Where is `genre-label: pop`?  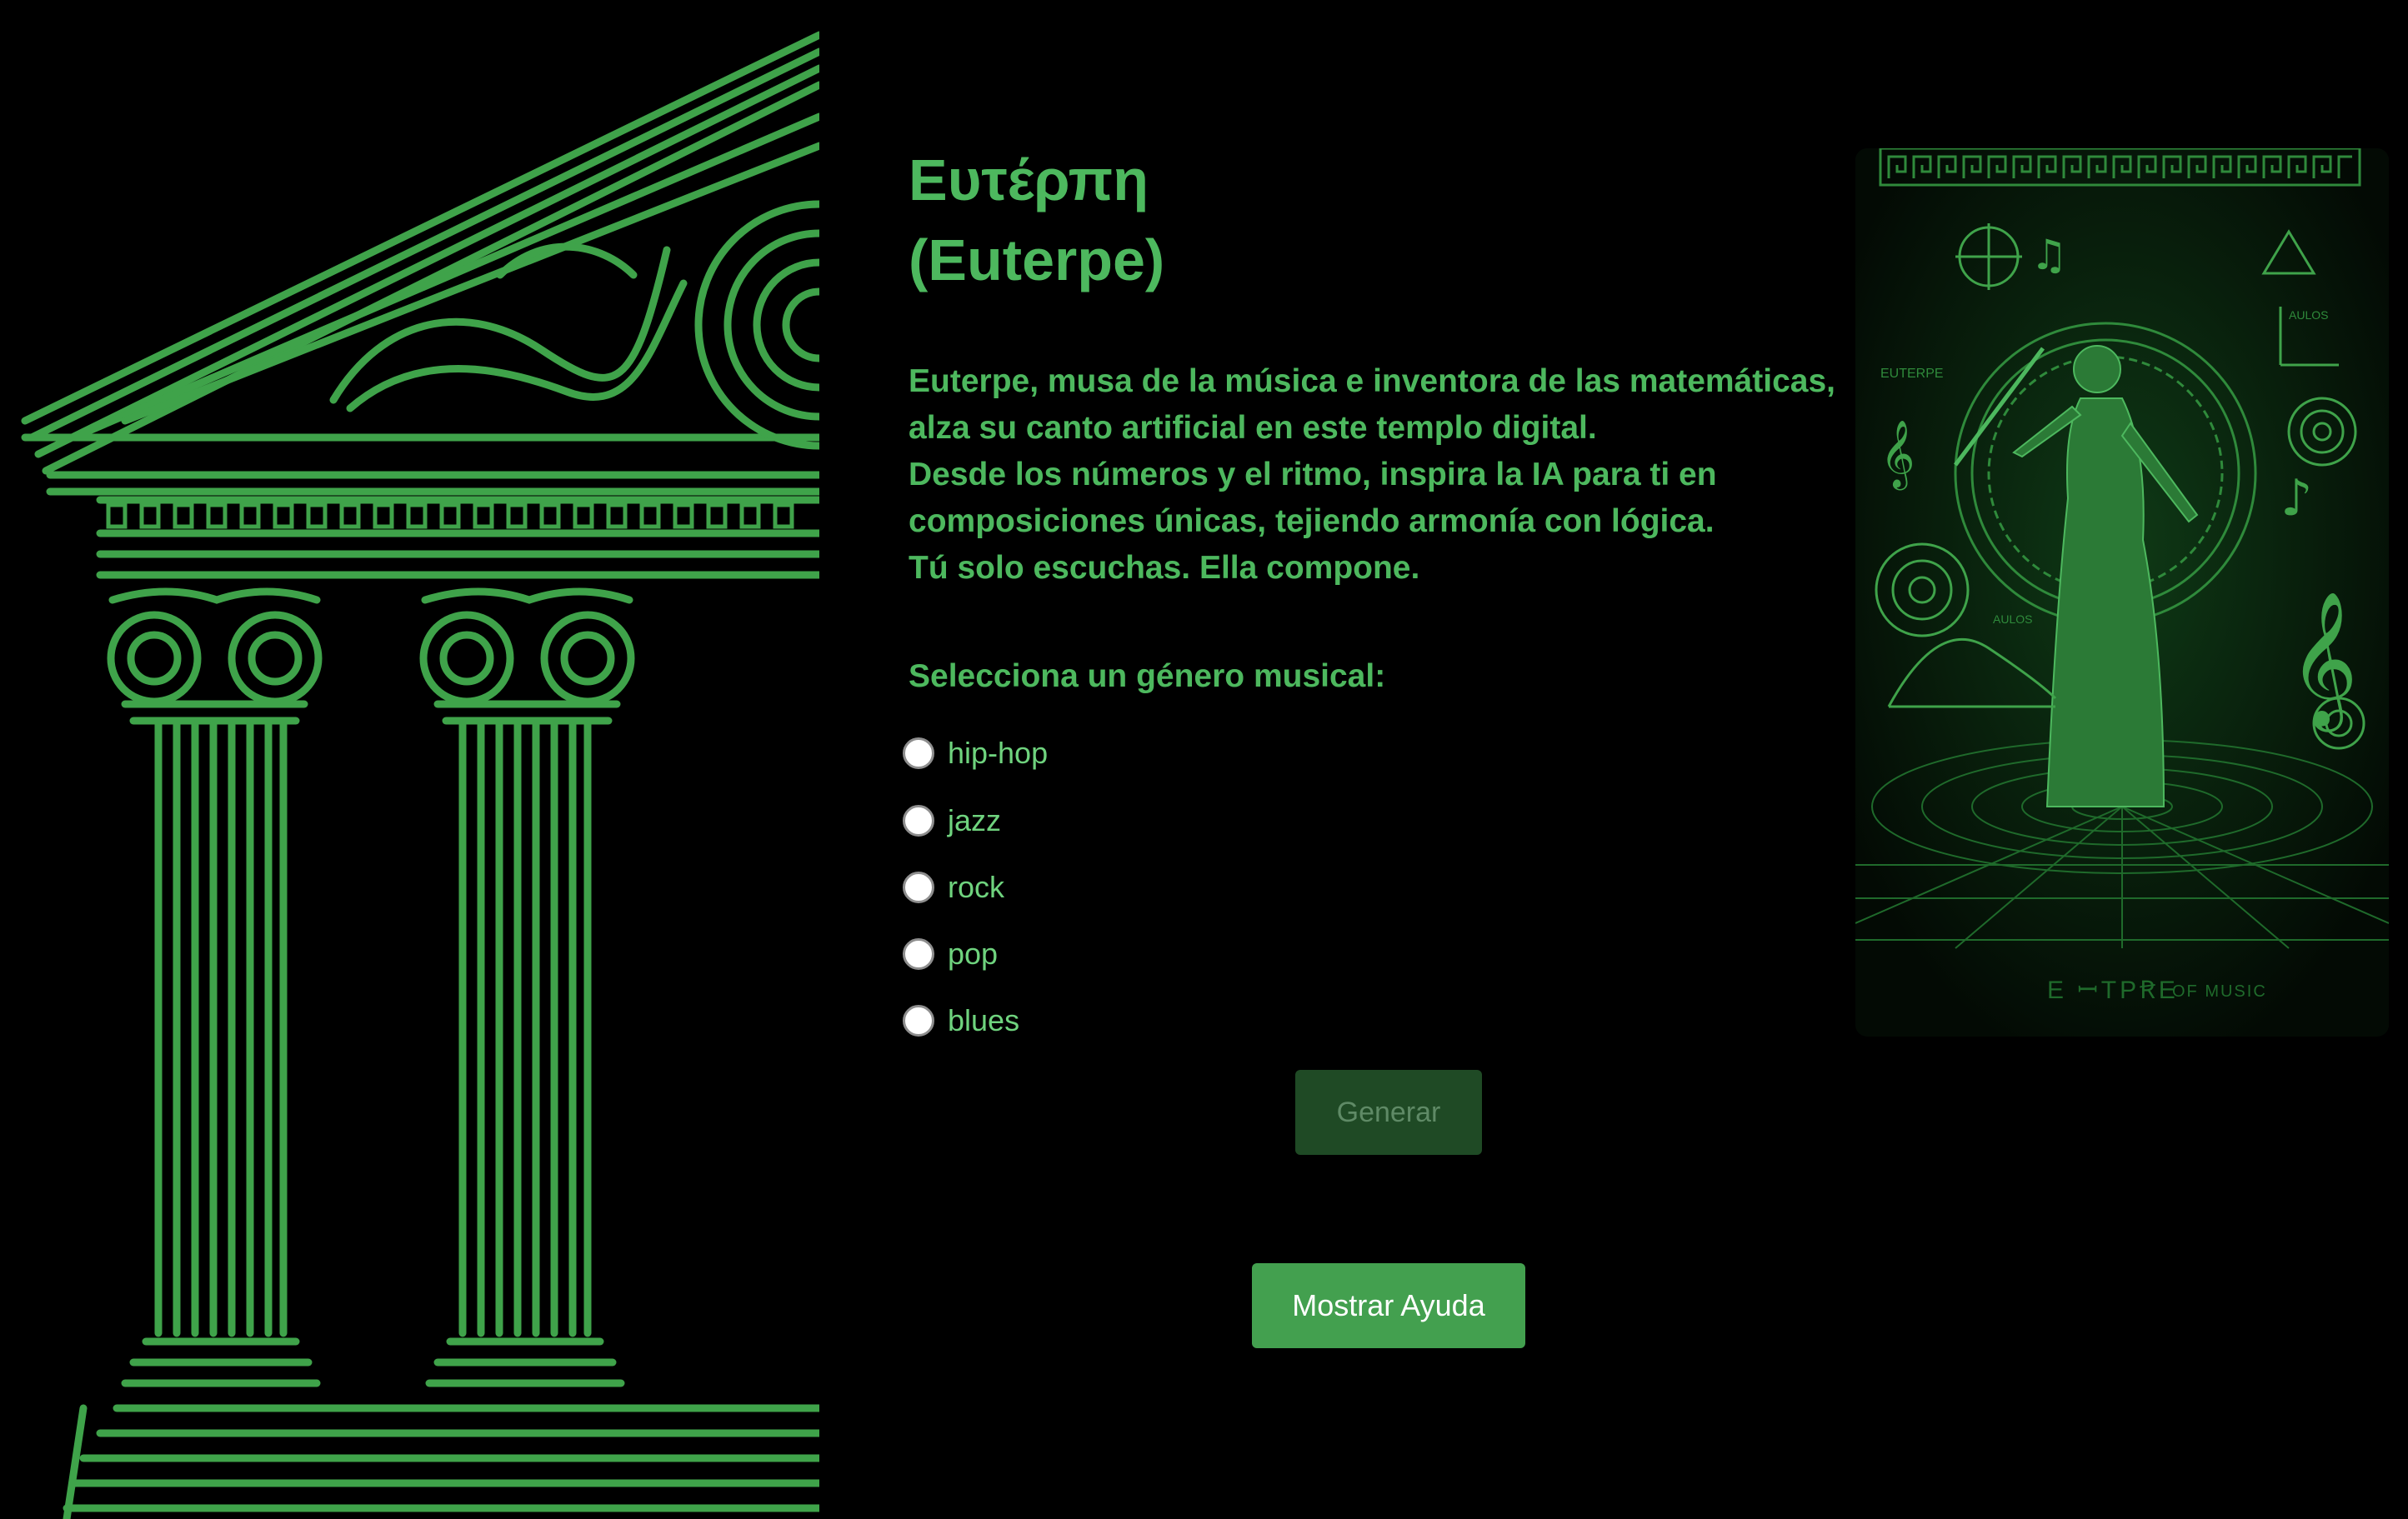 genre-label: pop is located at coordinates (973, 954).